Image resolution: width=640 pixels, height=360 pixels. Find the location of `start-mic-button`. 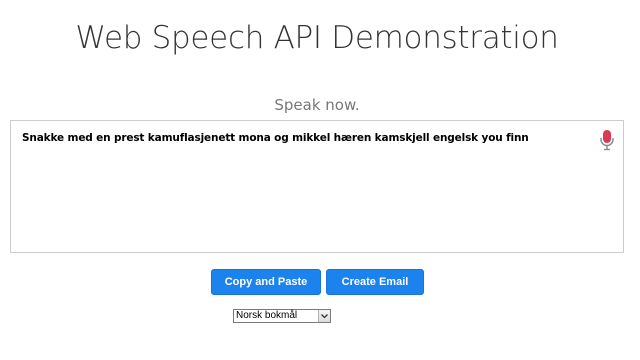

start-mic-button is located at coordinates (607, 140).